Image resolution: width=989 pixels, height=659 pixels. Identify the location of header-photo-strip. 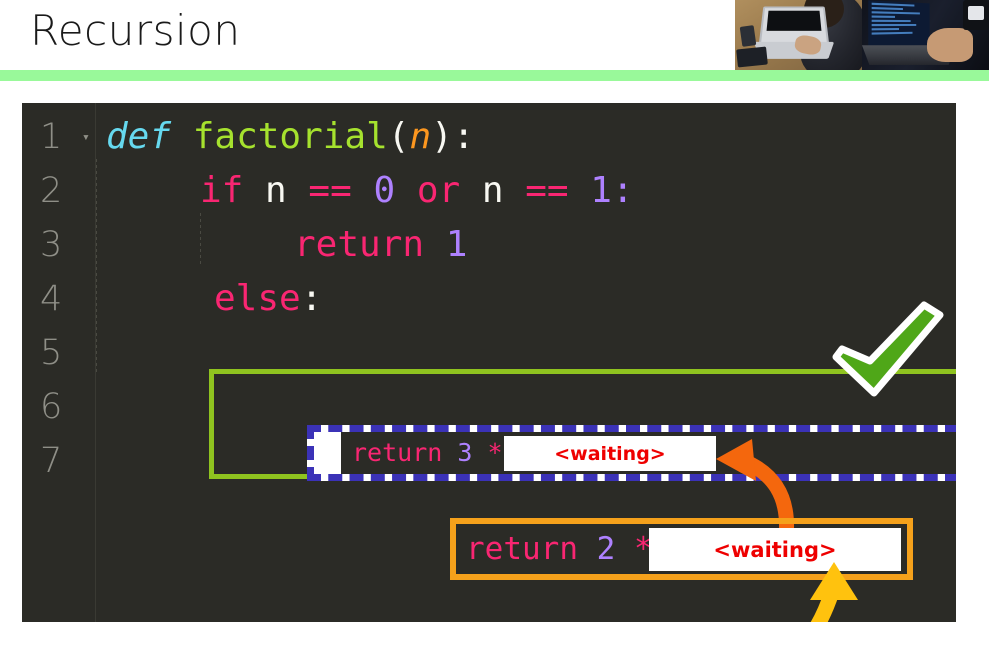
(862, 35).